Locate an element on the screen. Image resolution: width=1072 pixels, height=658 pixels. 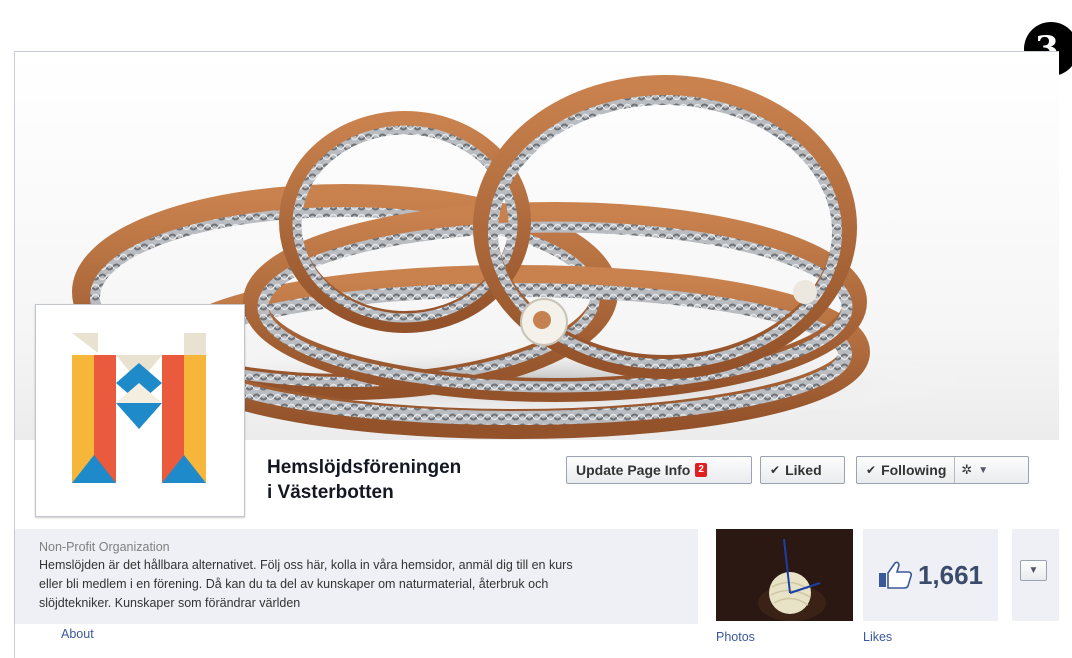
photos-thumbnail is located at coordinates (784, 575).